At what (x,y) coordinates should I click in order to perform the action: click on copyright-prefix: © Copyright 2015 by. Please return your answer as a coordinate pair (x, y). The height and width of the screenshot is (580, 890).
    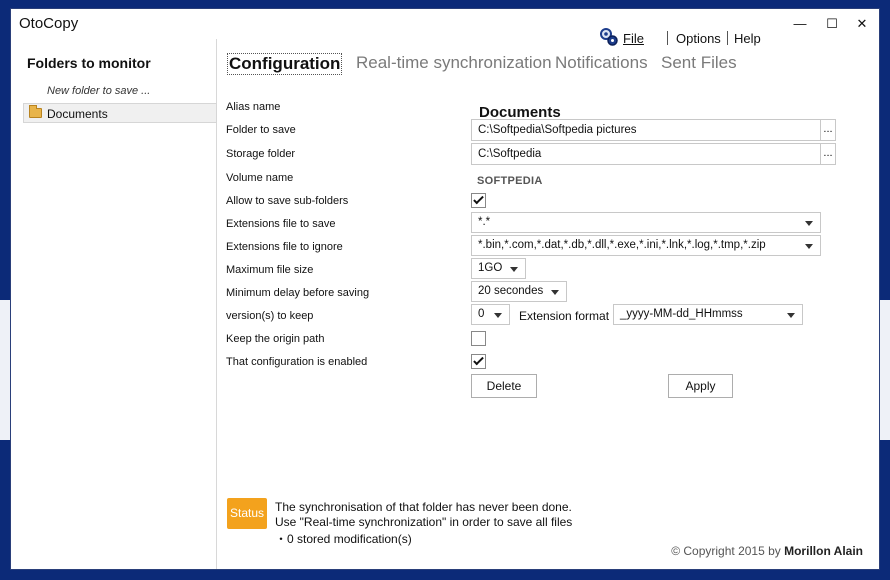
    Looking at the image, I should click on (728, 551).